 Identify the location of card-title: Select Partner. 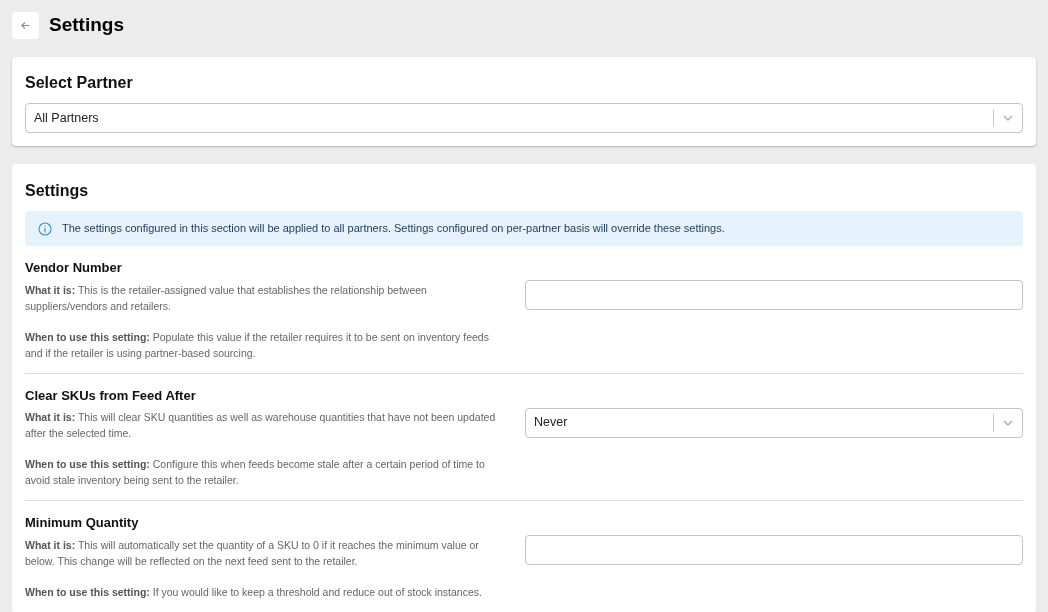
(79, 83).